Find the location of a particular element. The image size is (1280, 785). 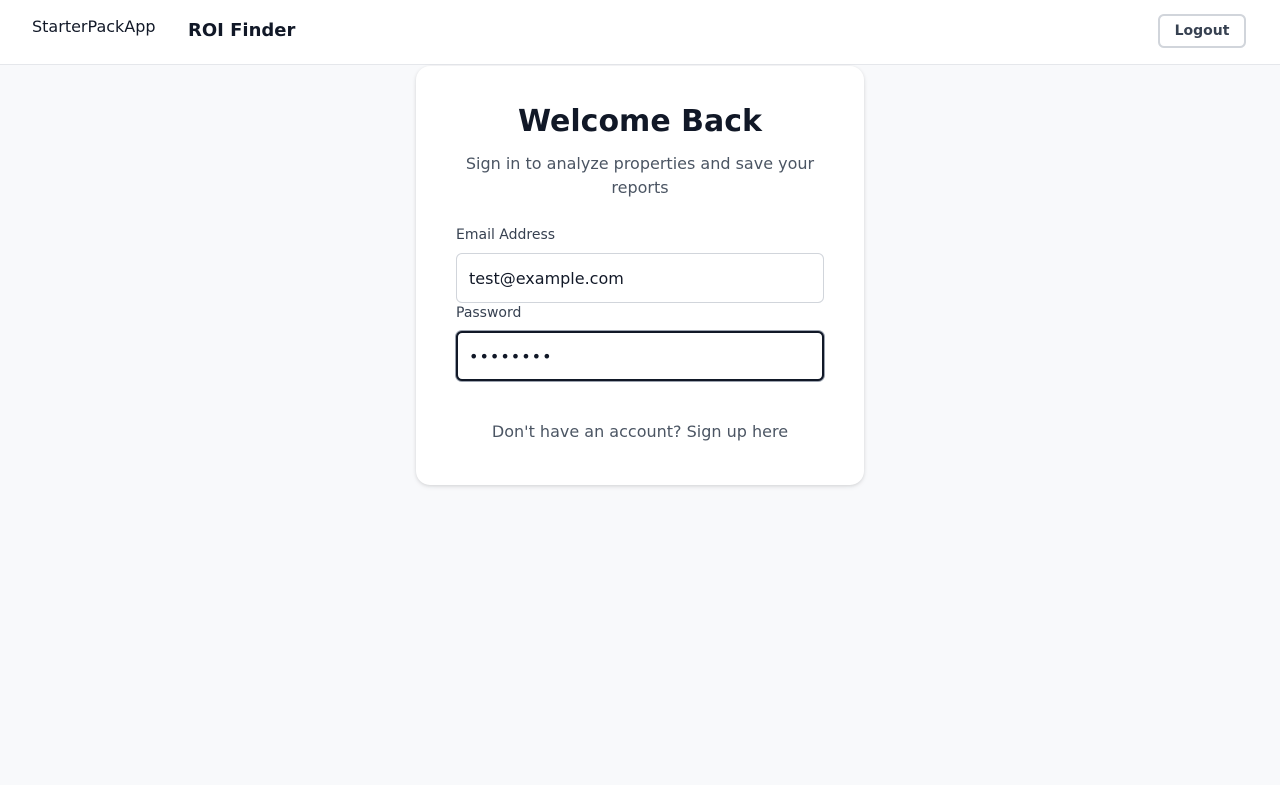

top-nav-bar: StarterPackApp ROI Finder Logout is located at coordinates (640, 32).